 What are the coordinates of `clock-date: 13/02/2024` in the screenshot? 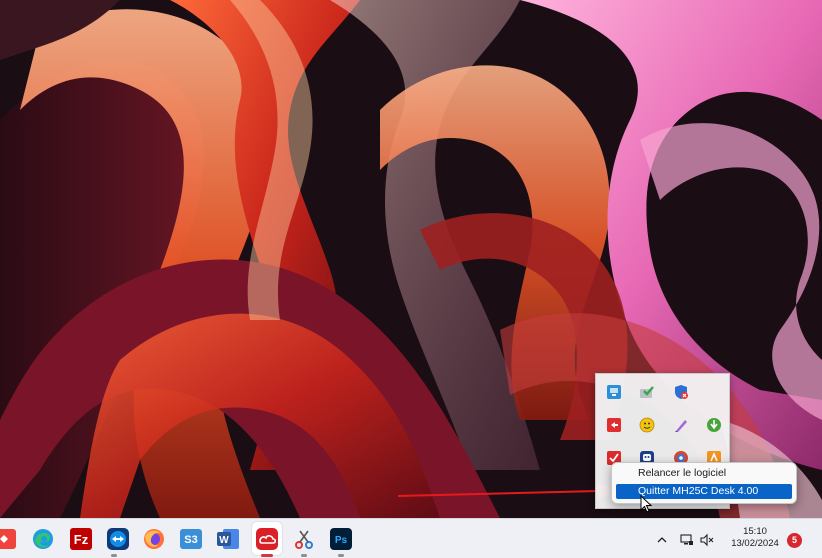 It's located at (755, 543).